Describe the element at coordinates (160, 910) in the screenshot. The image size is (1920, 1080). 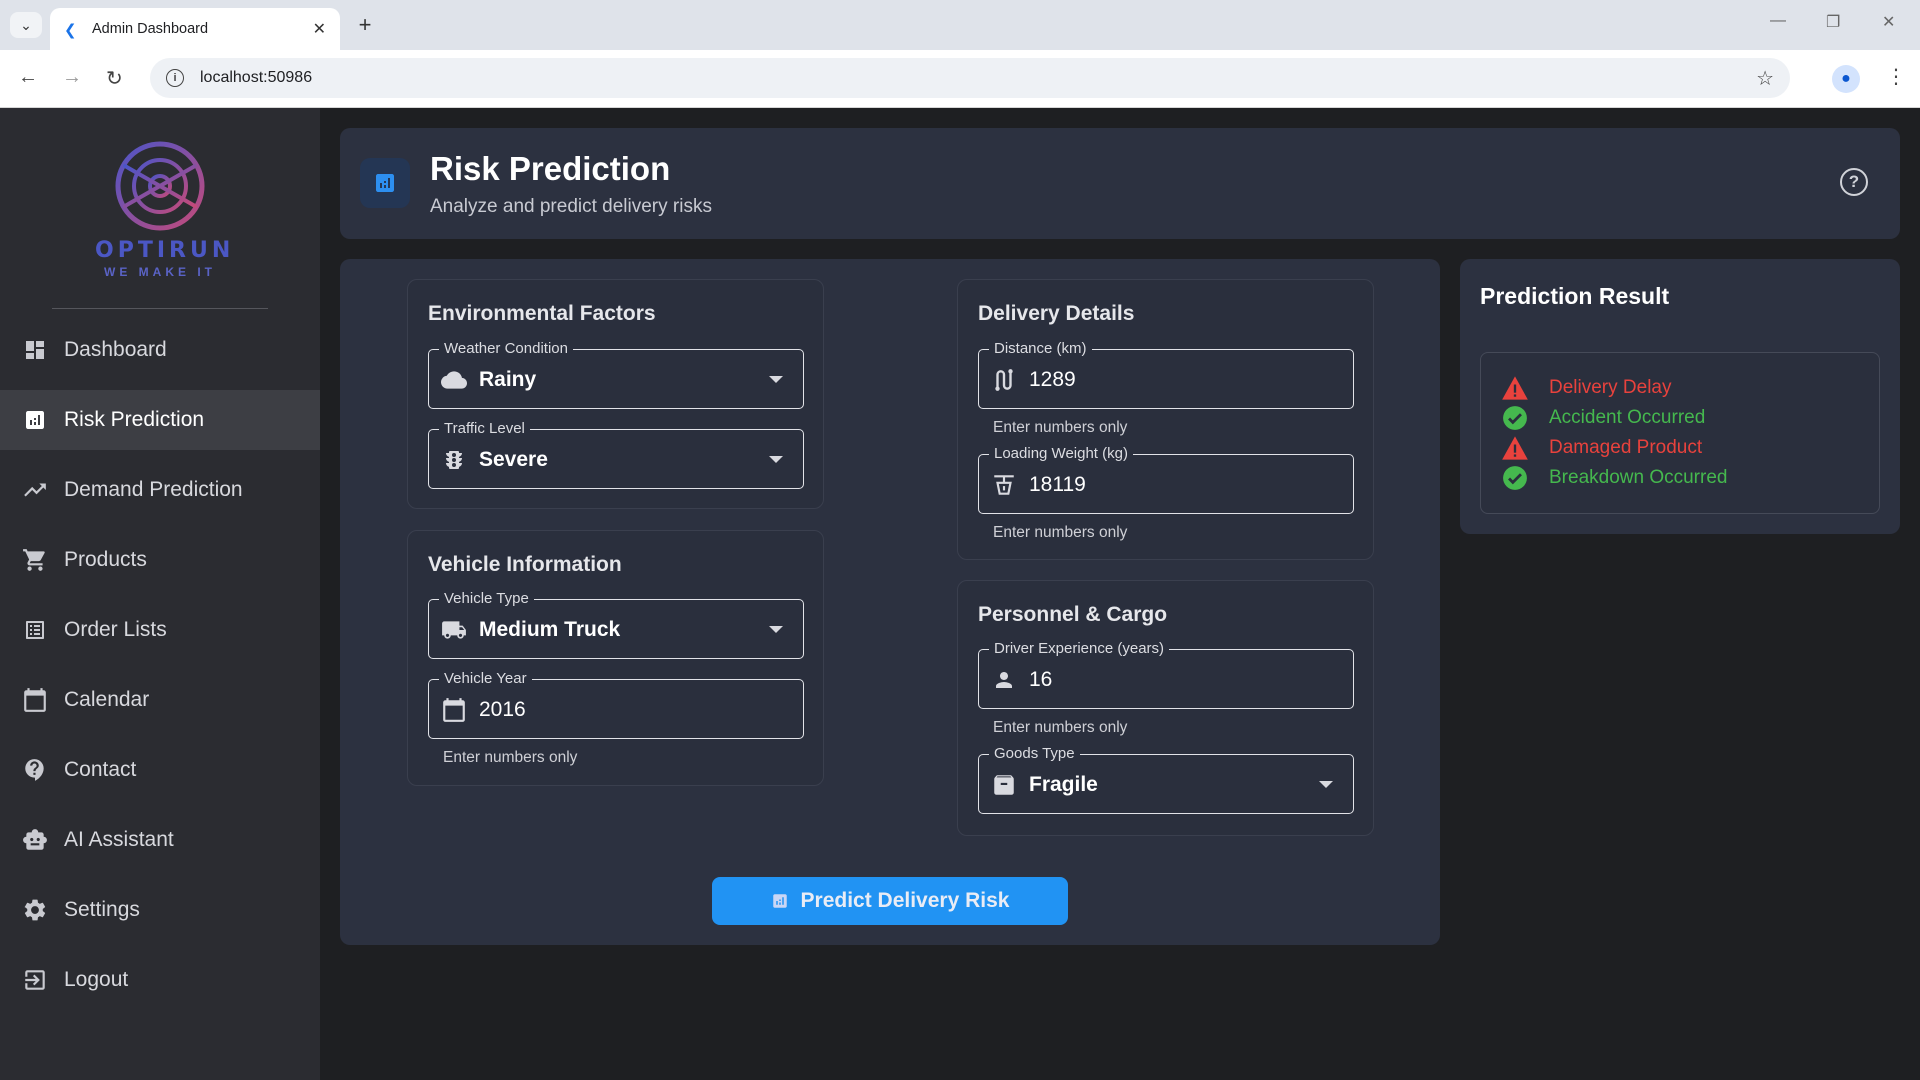
I see `sidebar-item-settings: Settings` at that location.